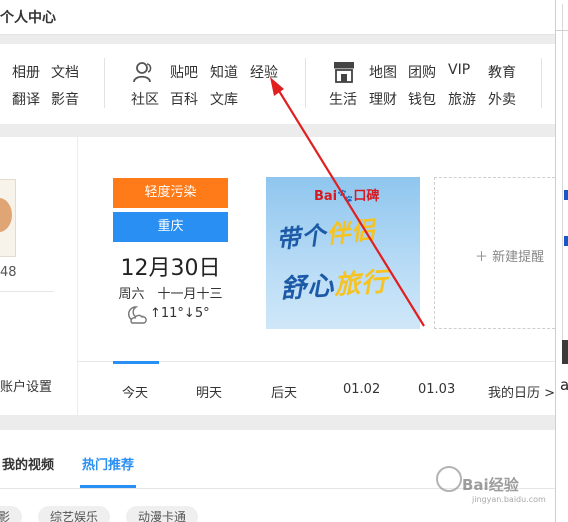 The height and width of the screenshot is (522, 568). I want to click on nav-item-community: 社区, so click(145, 99).